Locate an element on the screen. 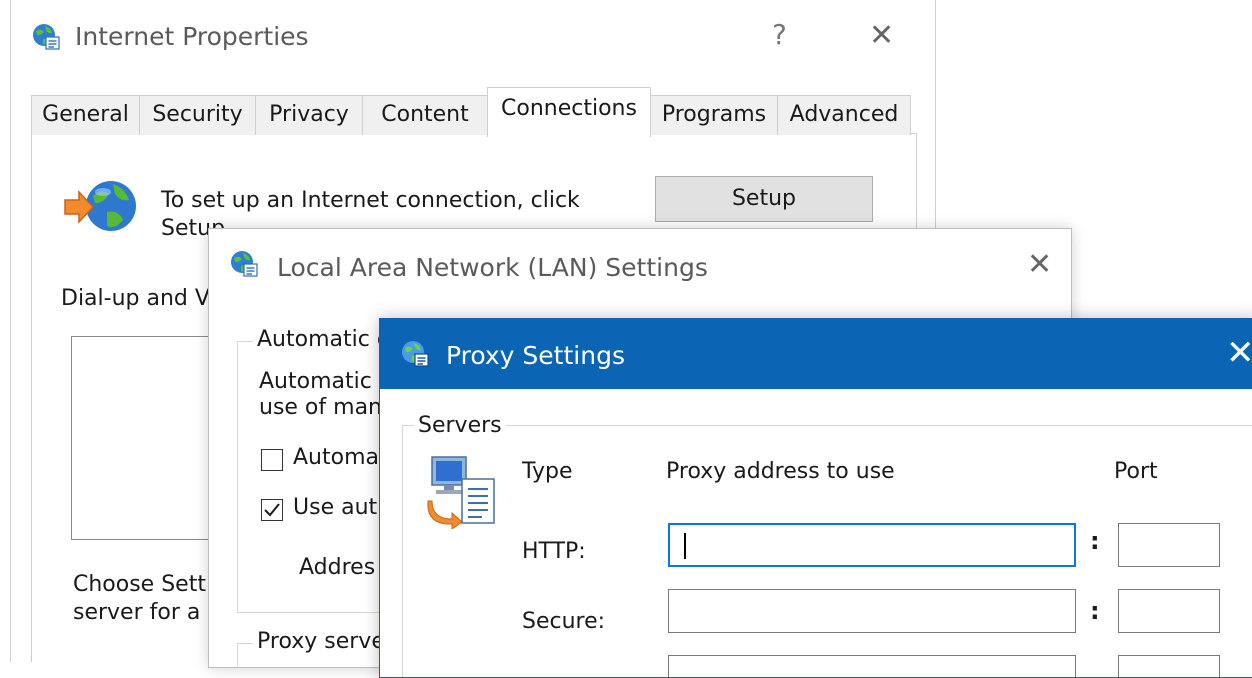 This screenshot has width=1252, height=678. checkmark-icon is located at coordinates (272, 510).